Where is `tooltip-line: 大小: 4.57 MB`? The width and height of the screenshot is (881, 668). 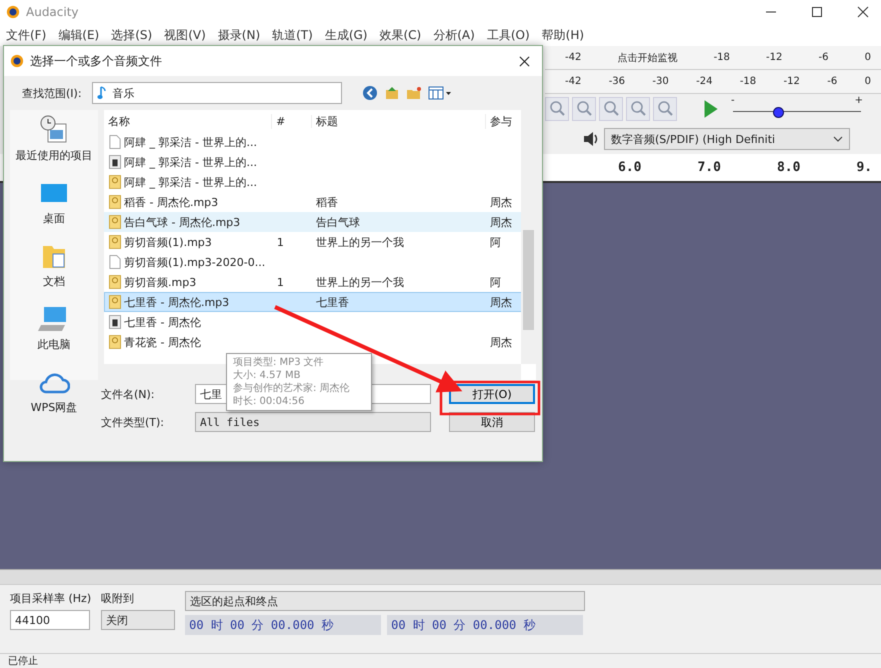 tooltip-line: 大小: 4.57 MB is located at coordinates (267, 375).